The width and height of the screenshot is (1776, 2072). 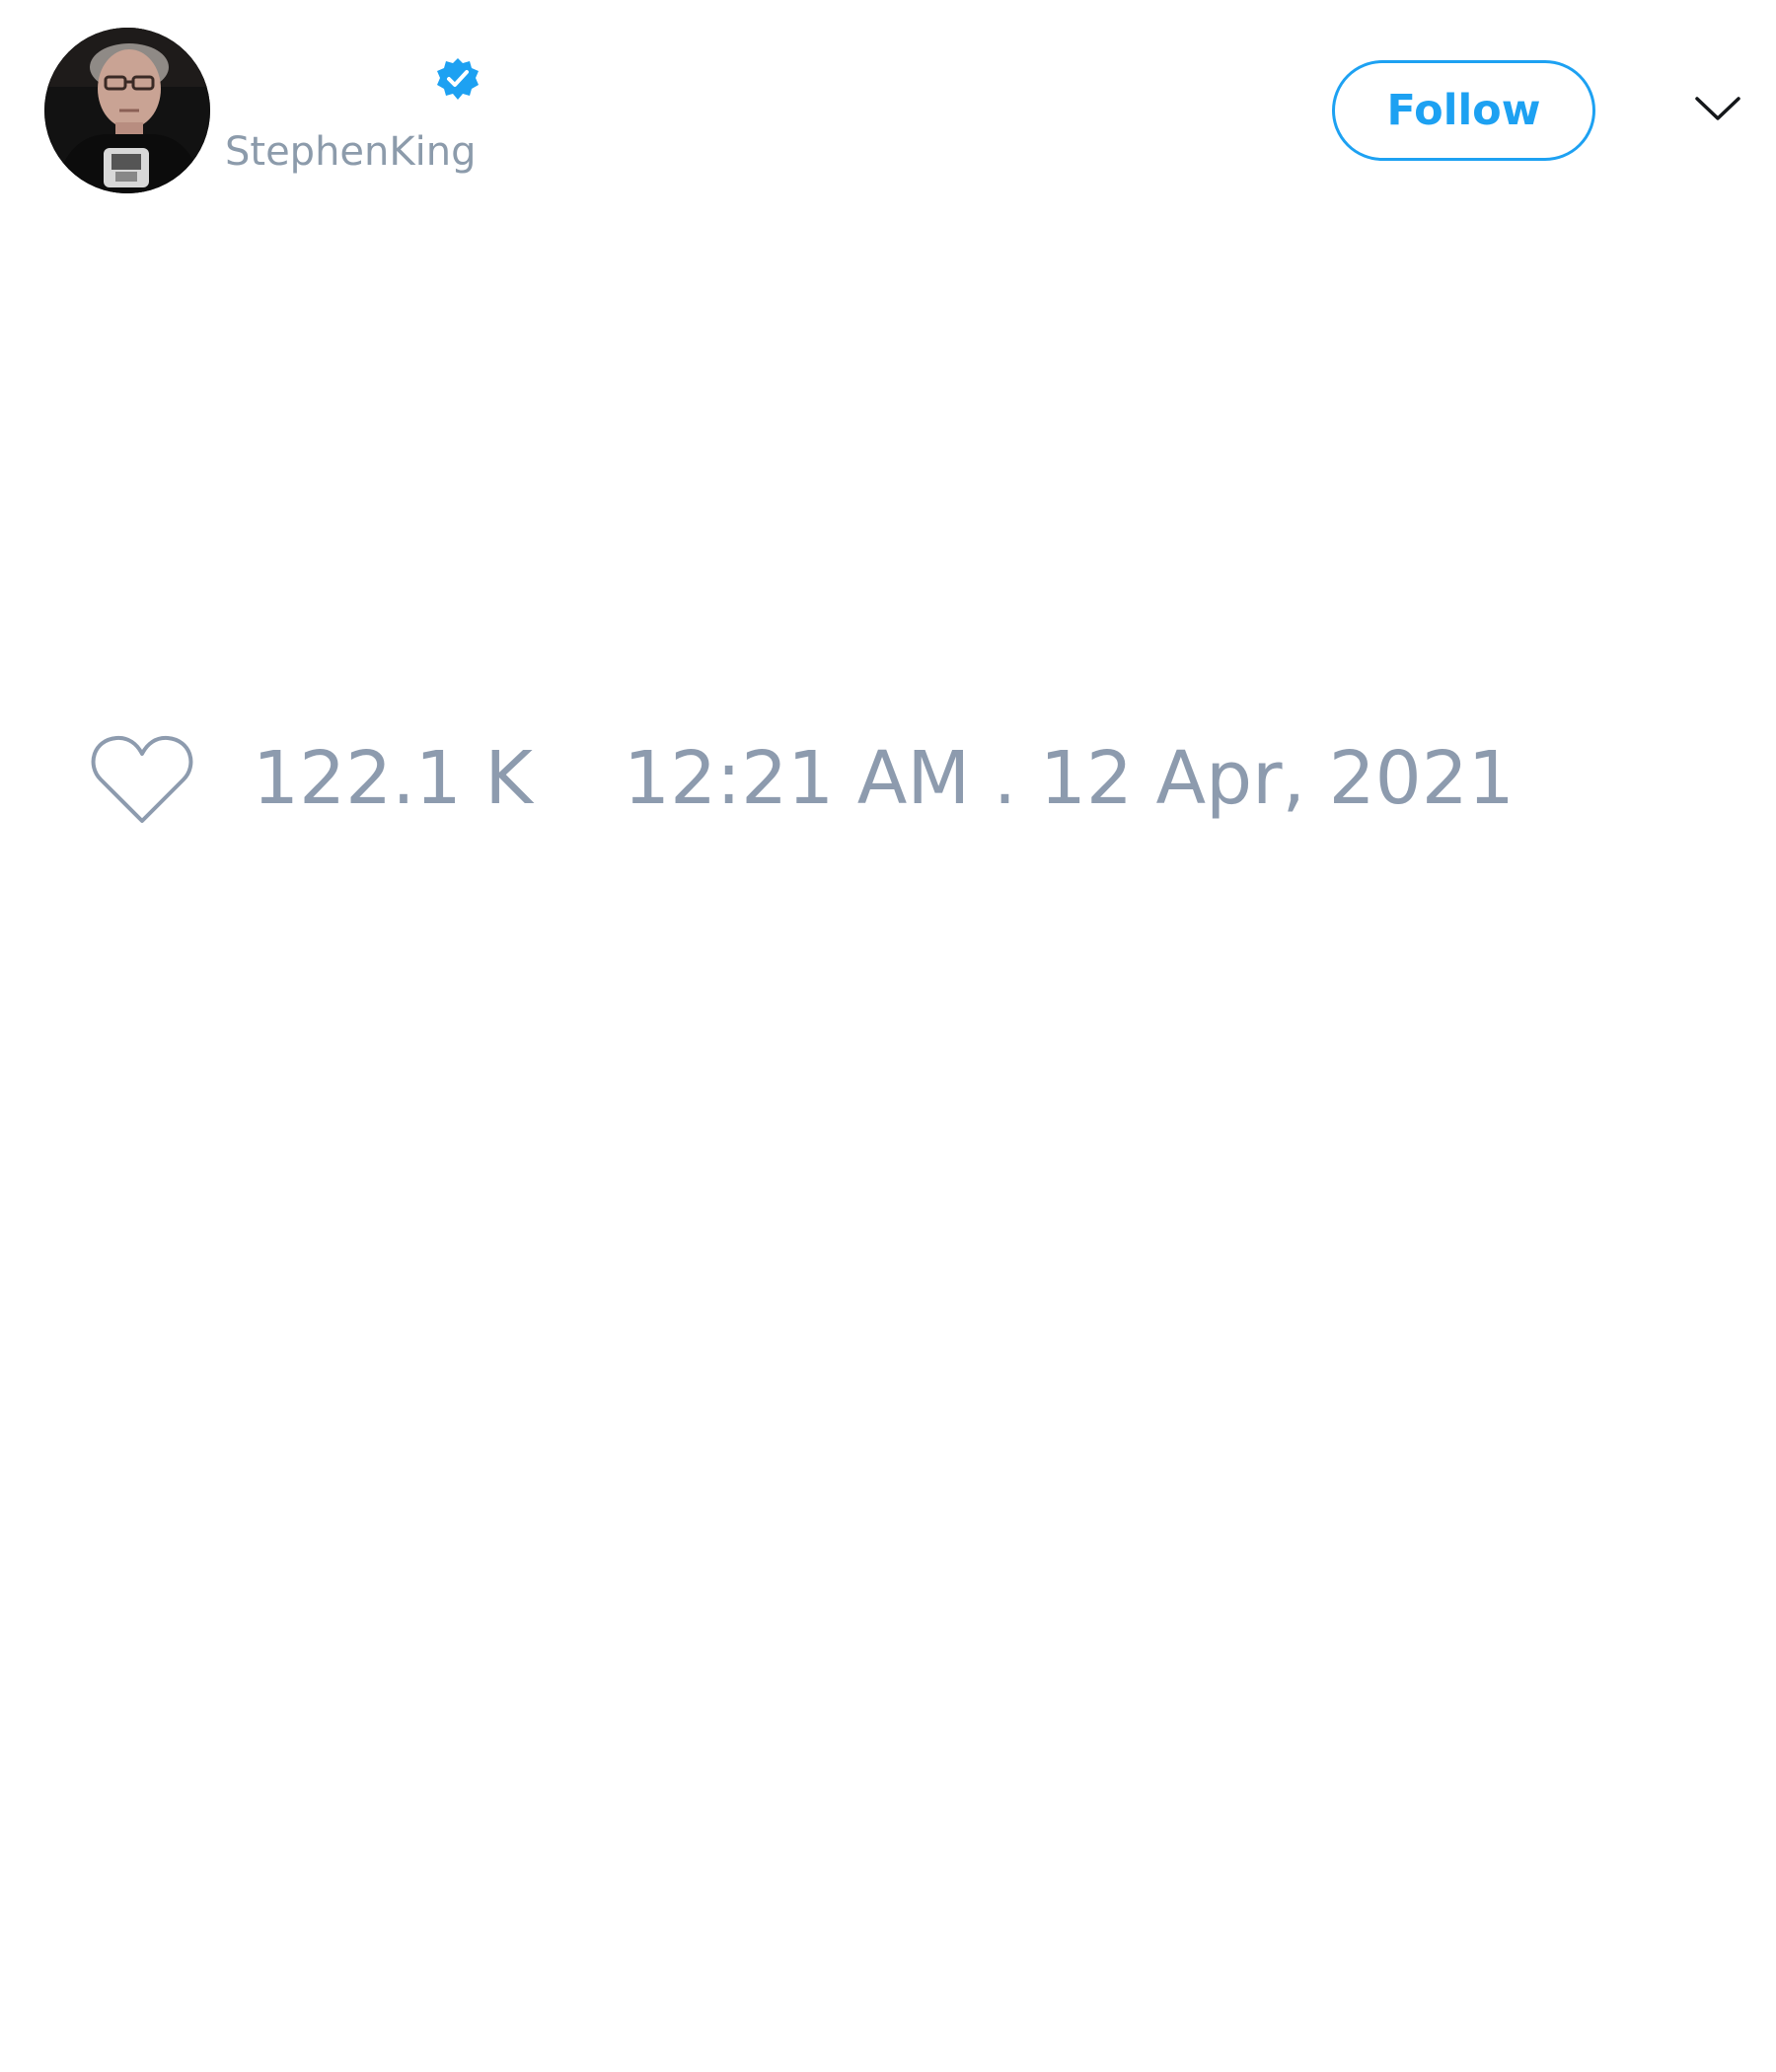 I want to click on like-count: 122.1 K, so click(x=393, y=779).